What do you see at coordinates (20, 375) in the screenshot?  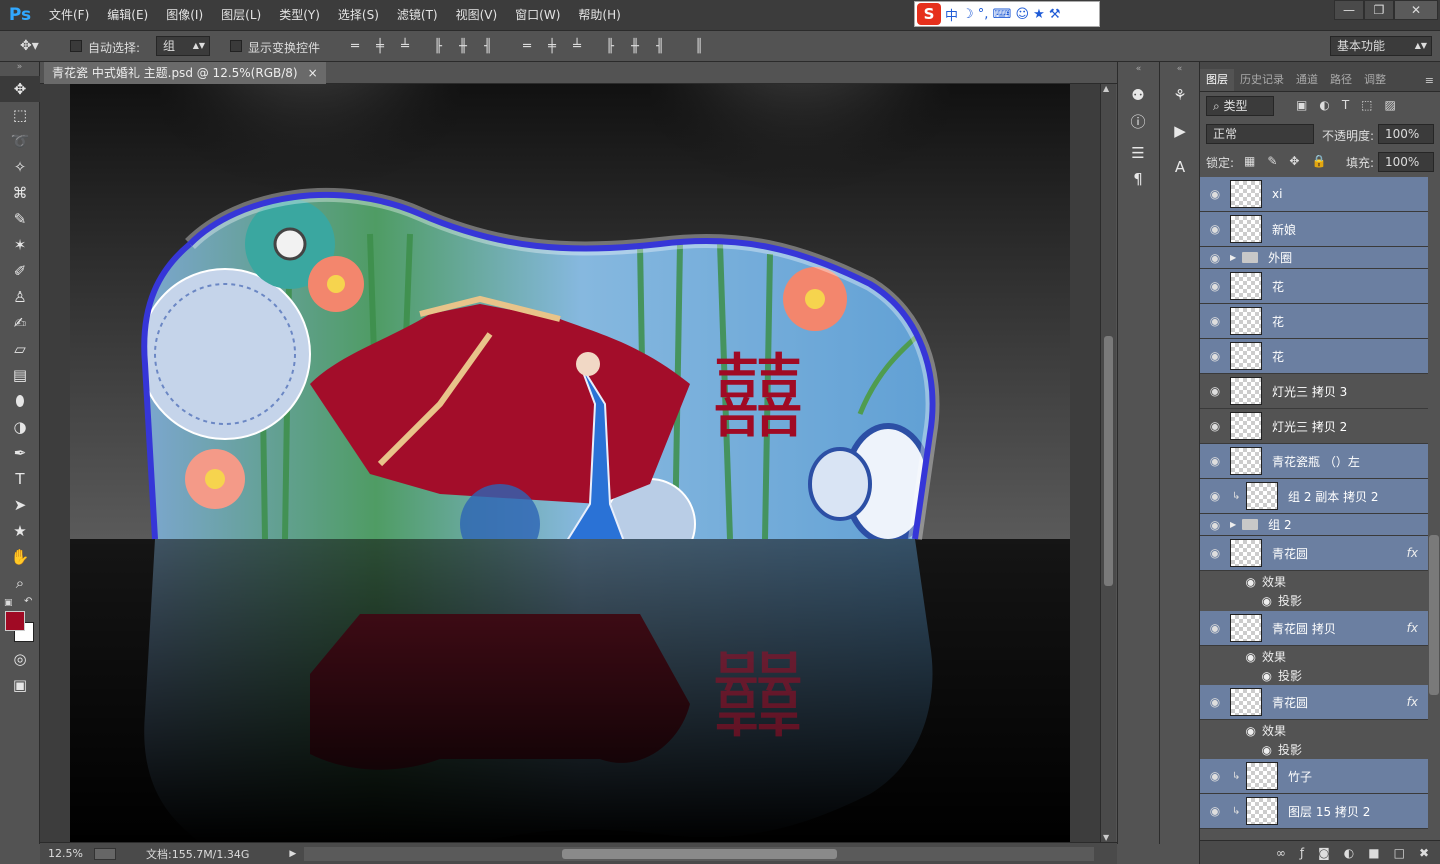 I see `gradient-tool-icon: ▤` at bounding box center [20, 375].